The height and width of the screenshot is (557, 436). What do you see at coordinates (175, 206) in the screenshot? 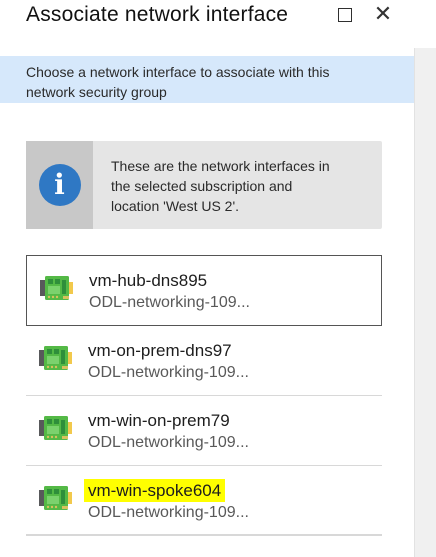
I see `info-line-3: location 'West US 2'.` at bounding box center [175, 206].